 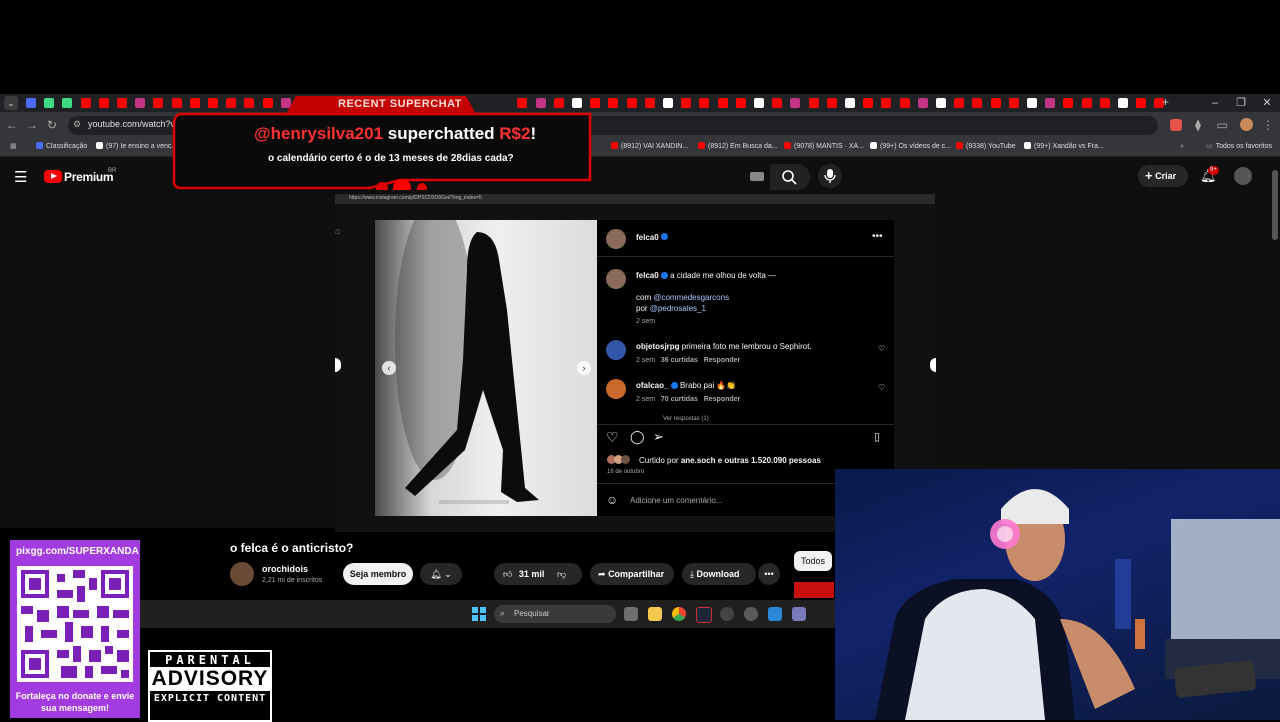 I want to click on account-avatar, so click(x=1243, y=176).